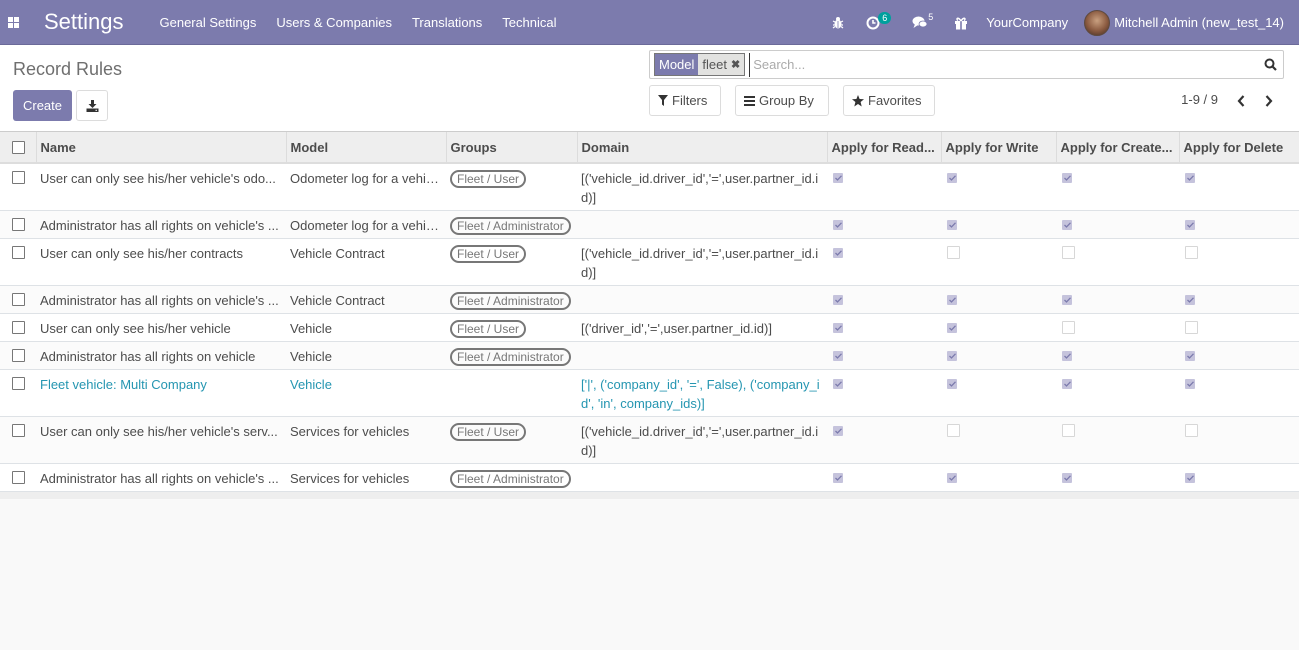 This screenshot has height=650, width=1299. Describe the element at coordinates (1241, 101) in the screenshot. I see `pager-previous-button` at that location.